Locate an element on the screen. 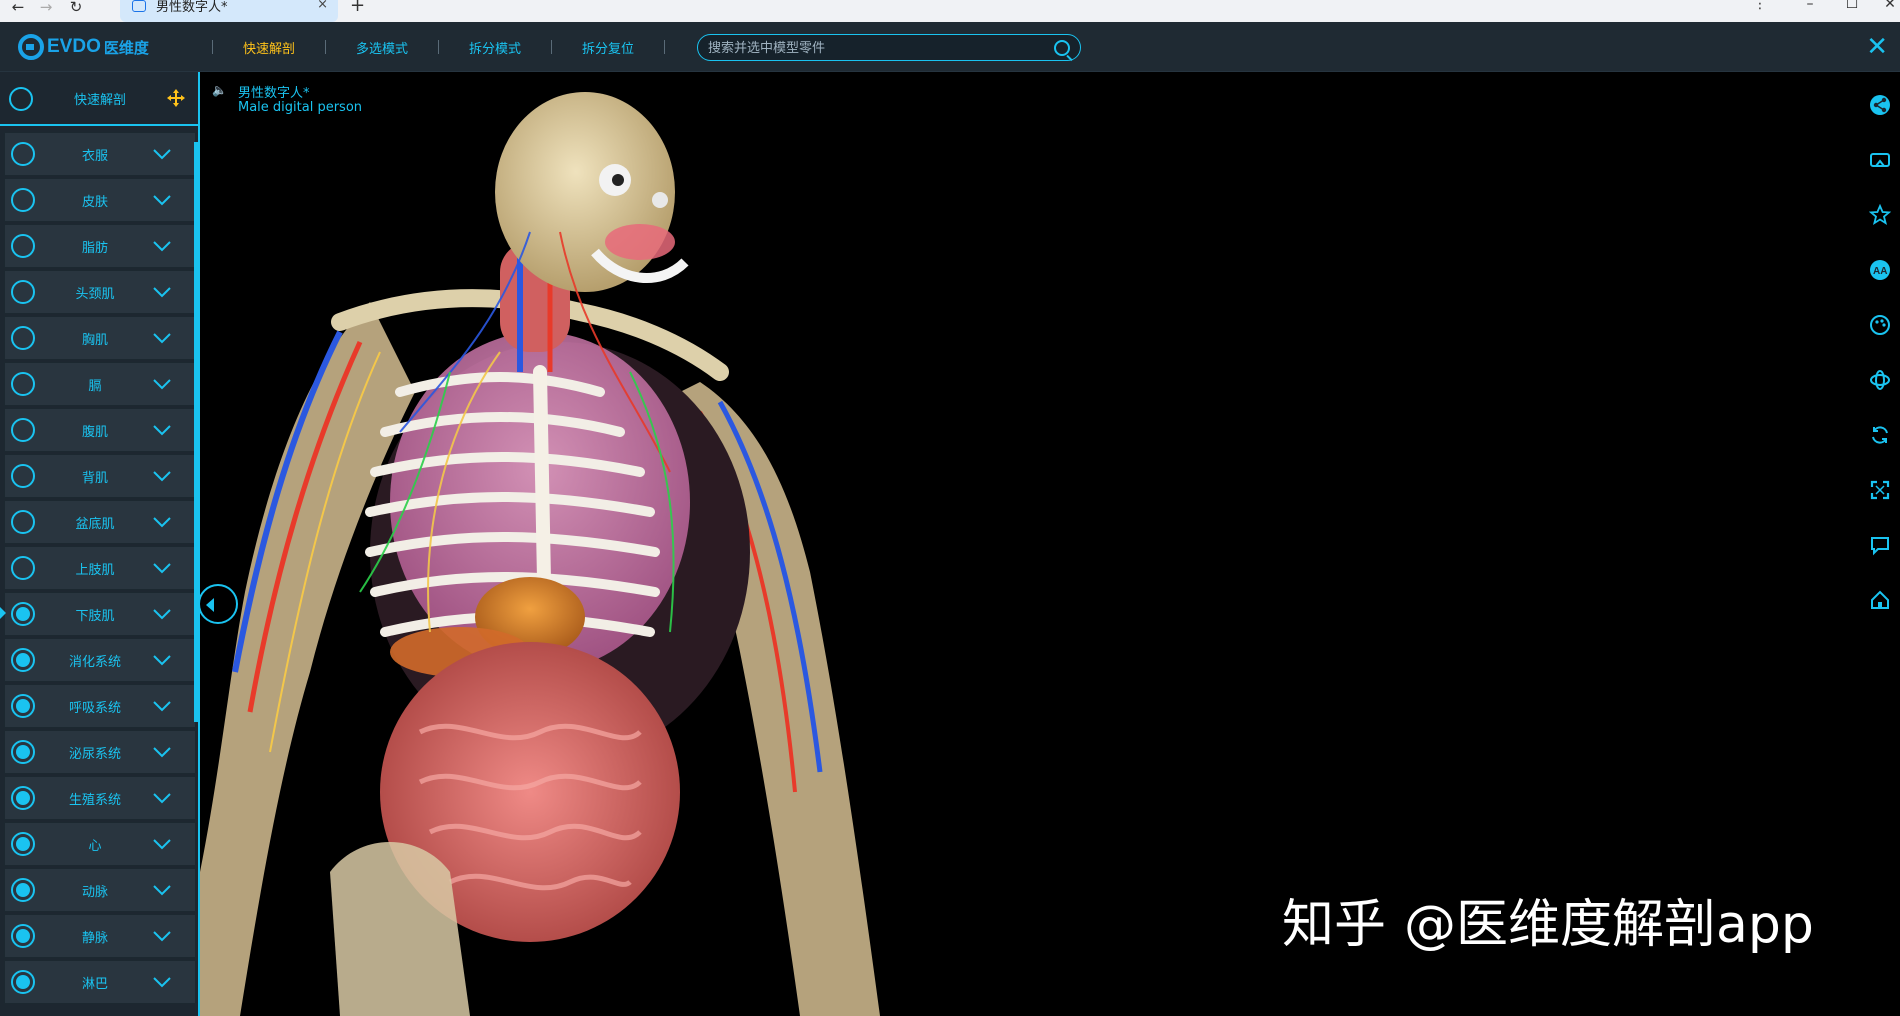 This screenshot has height=1016, width=1900. layer-row: 消化系统 is located at coordinates (100, 660).